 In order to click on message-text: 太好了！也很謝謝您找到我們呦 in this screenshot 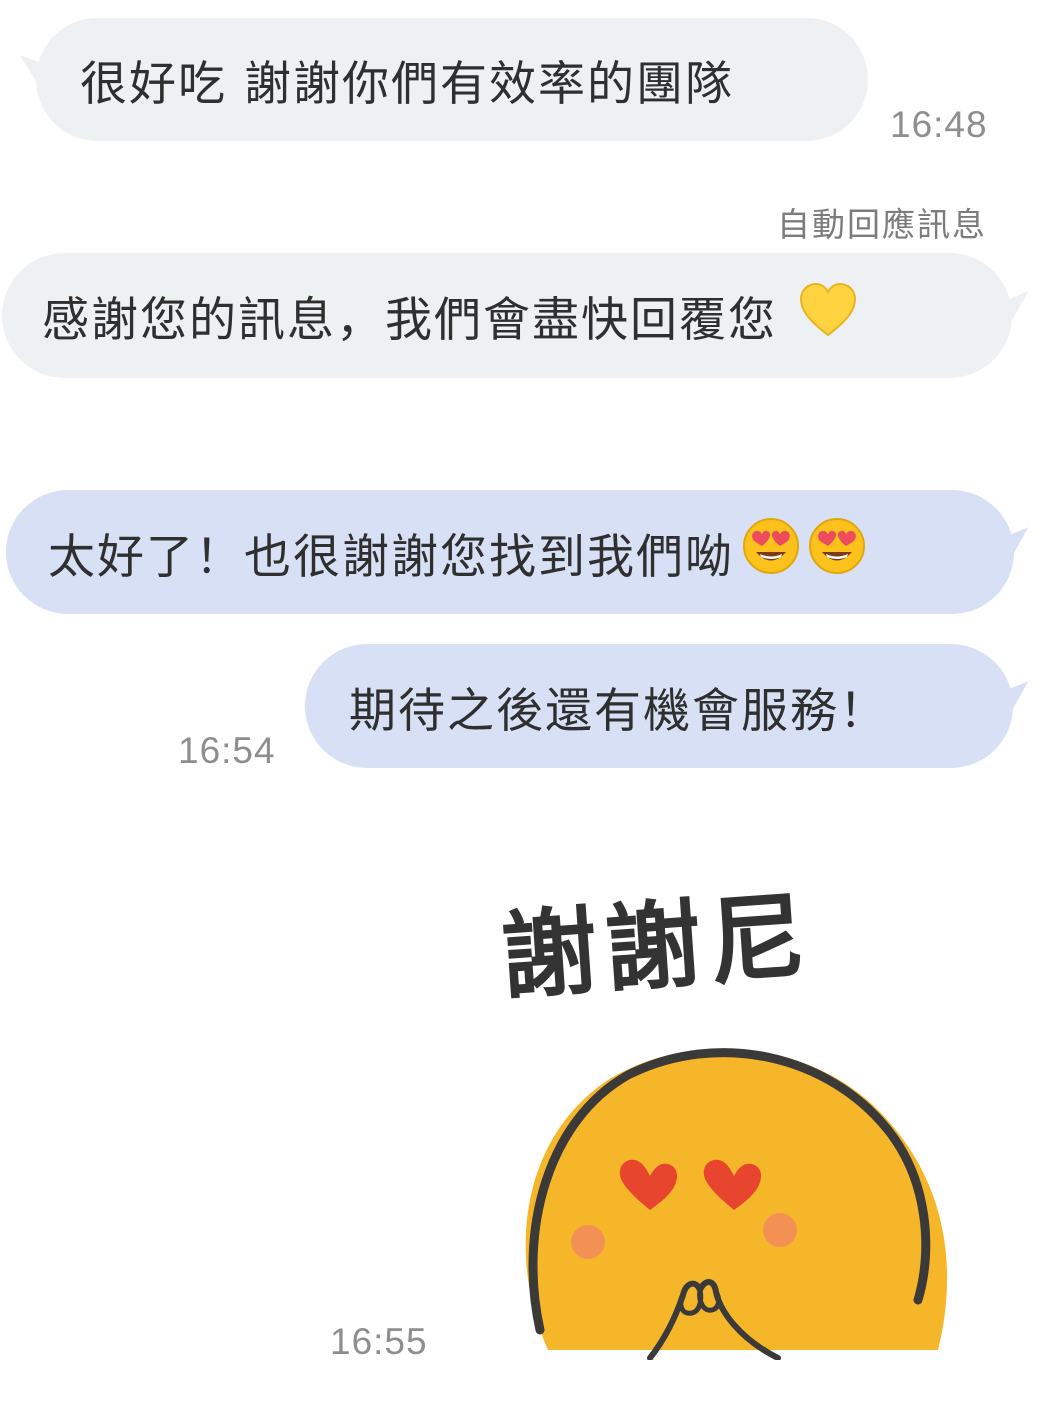, I will do `click(391, 557)`.